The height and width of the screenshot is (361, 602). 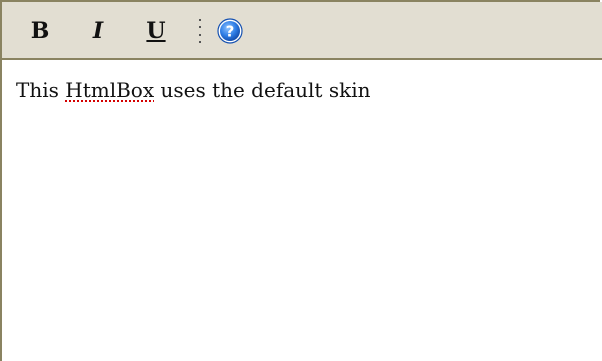 What do you see at coordinates (40, 31) in the screenshot?
I see `bold-button: B` at bounding box center [40, 31].